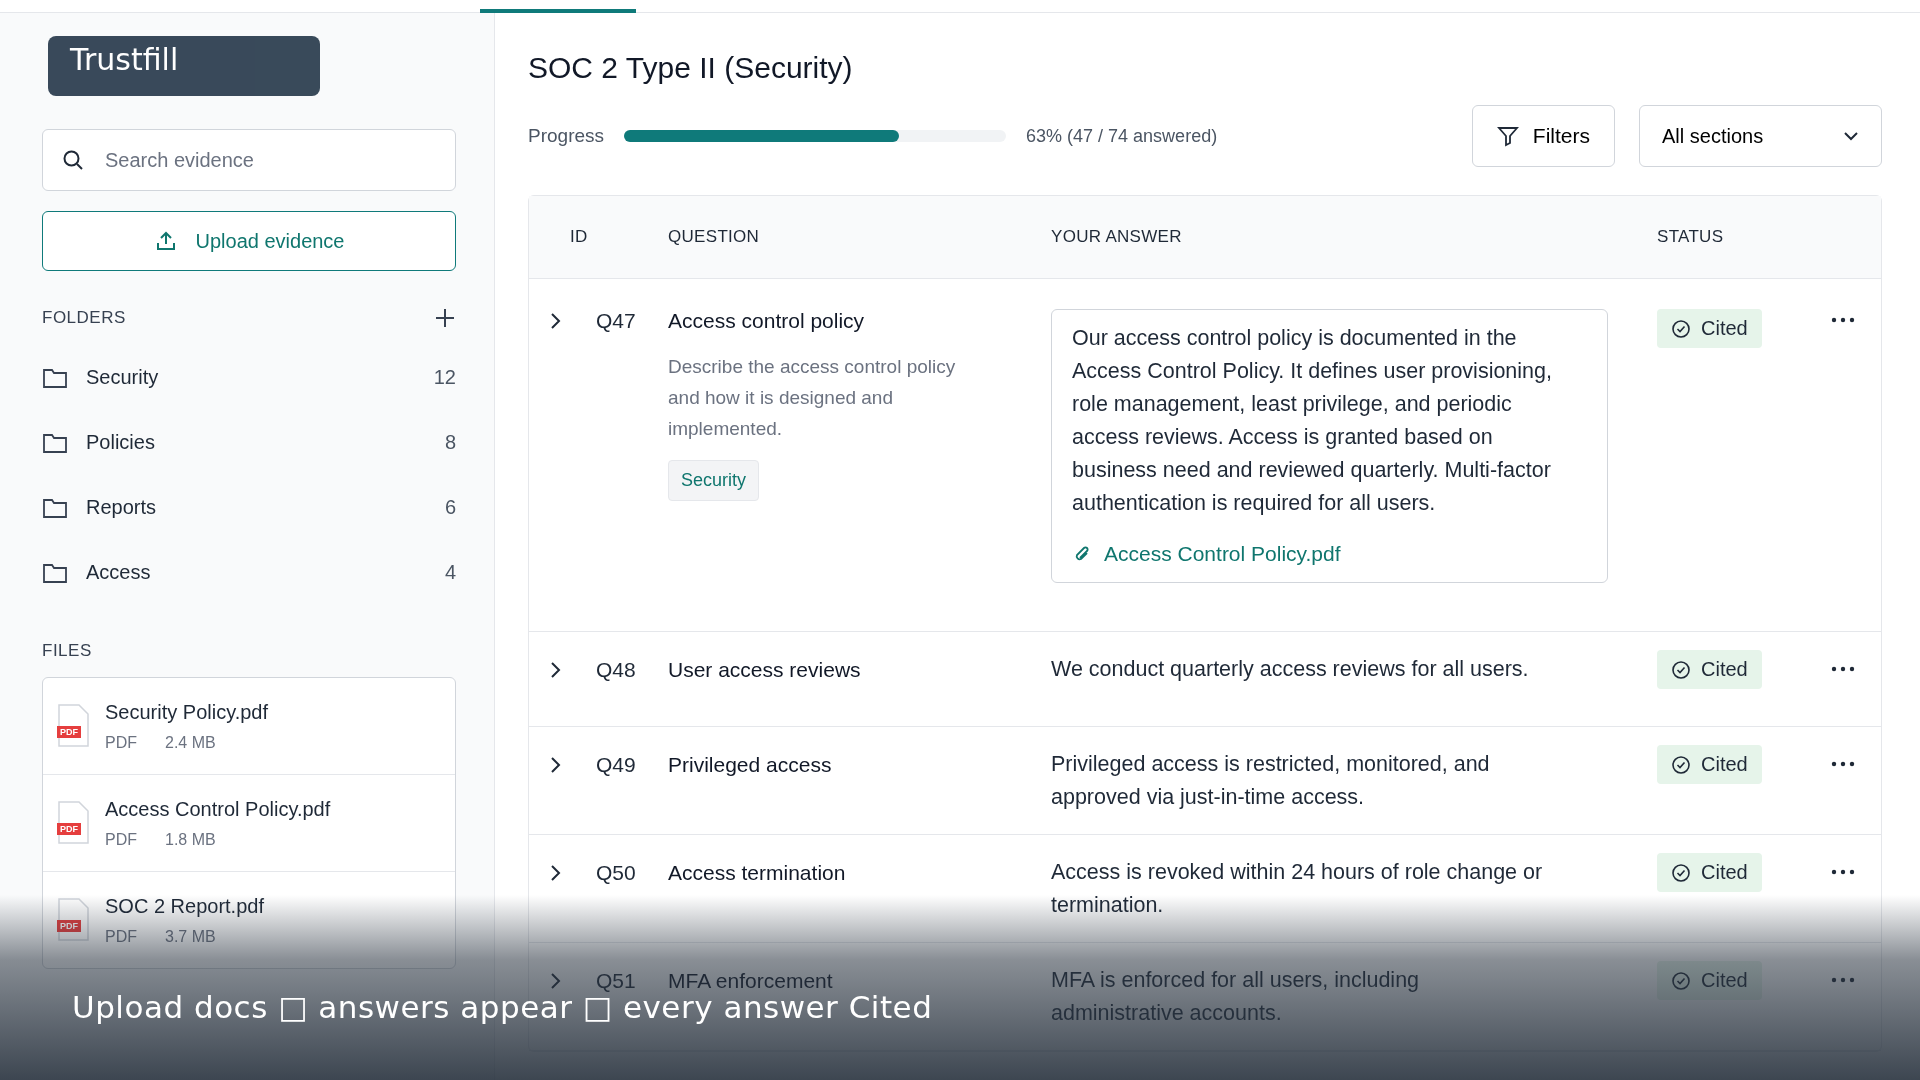  What do you see at coordinates (616, 321) in the screenshot?
I see `question-id: Q47` at bounding box center [616, 321].